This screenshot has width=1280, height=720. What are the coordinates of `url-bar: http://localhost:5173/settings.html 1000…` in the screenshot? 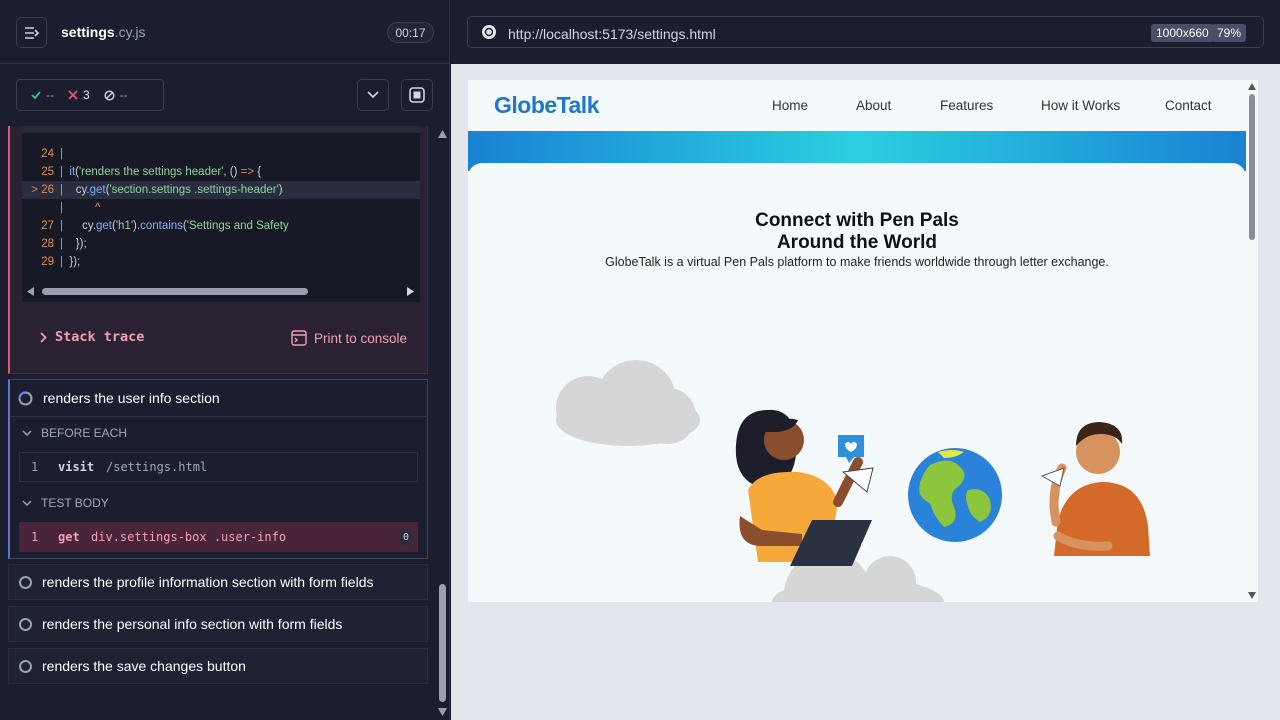 It's located at (865, 32).